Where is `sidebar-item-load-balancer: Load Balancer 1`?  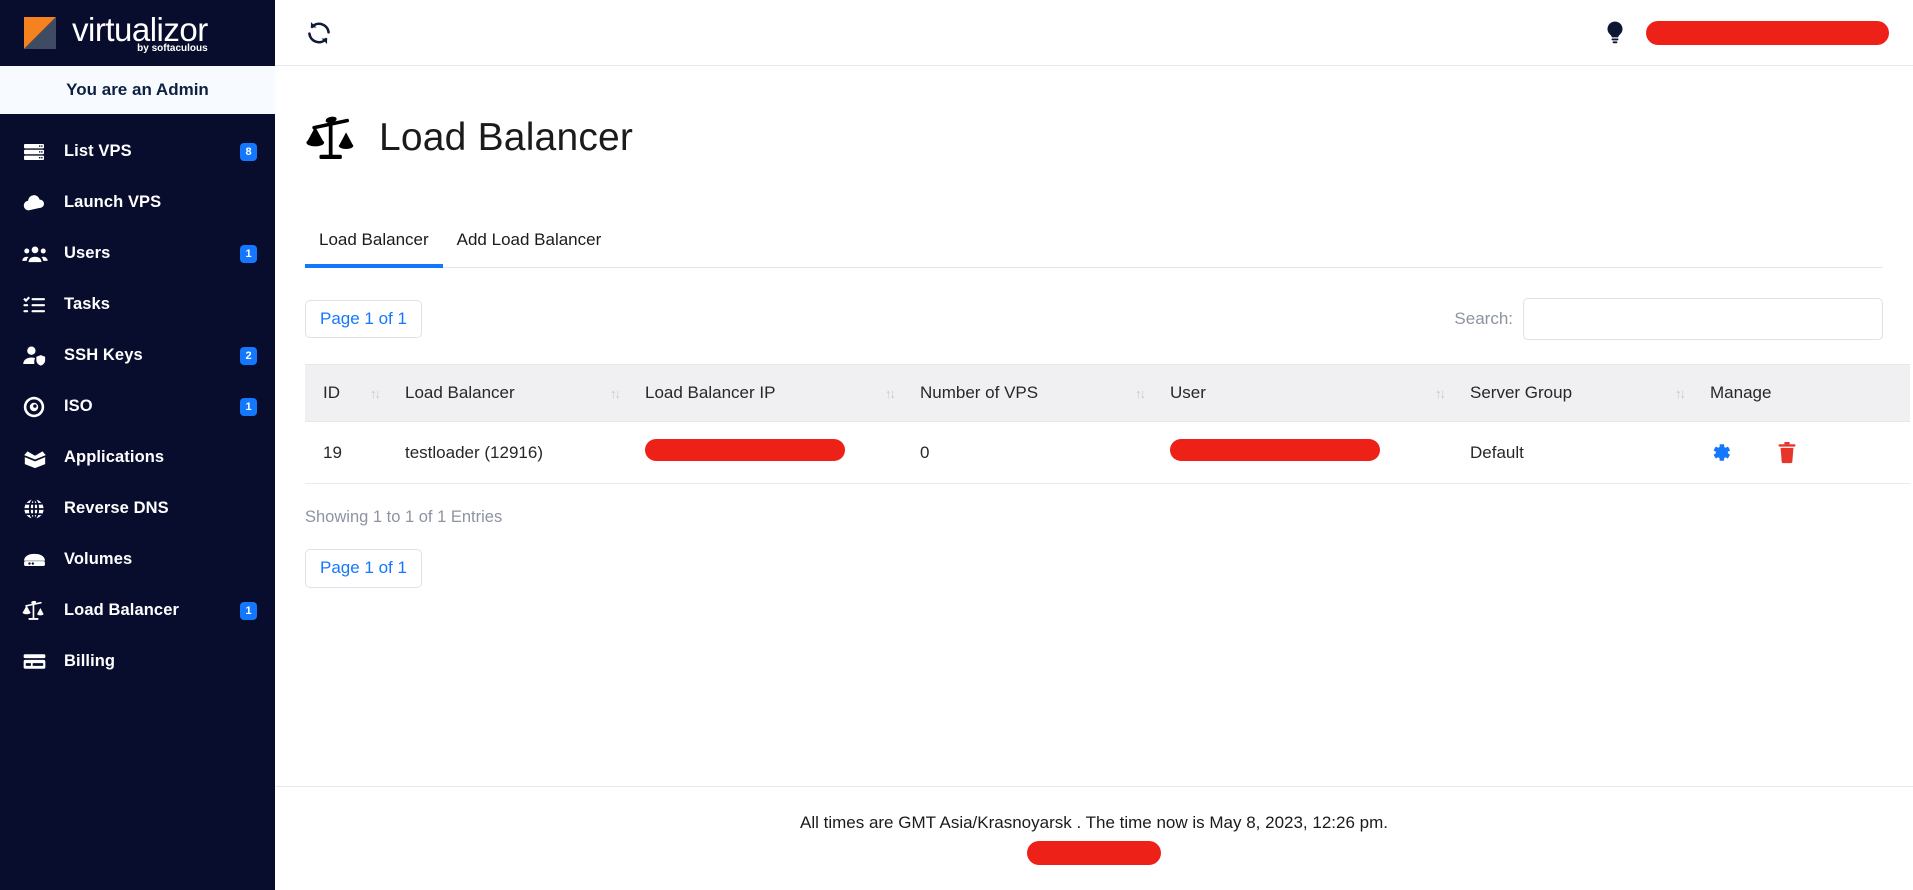 sidebar-item-load-balancer: Load Balancer 1 is located at coordinates (137, 610).